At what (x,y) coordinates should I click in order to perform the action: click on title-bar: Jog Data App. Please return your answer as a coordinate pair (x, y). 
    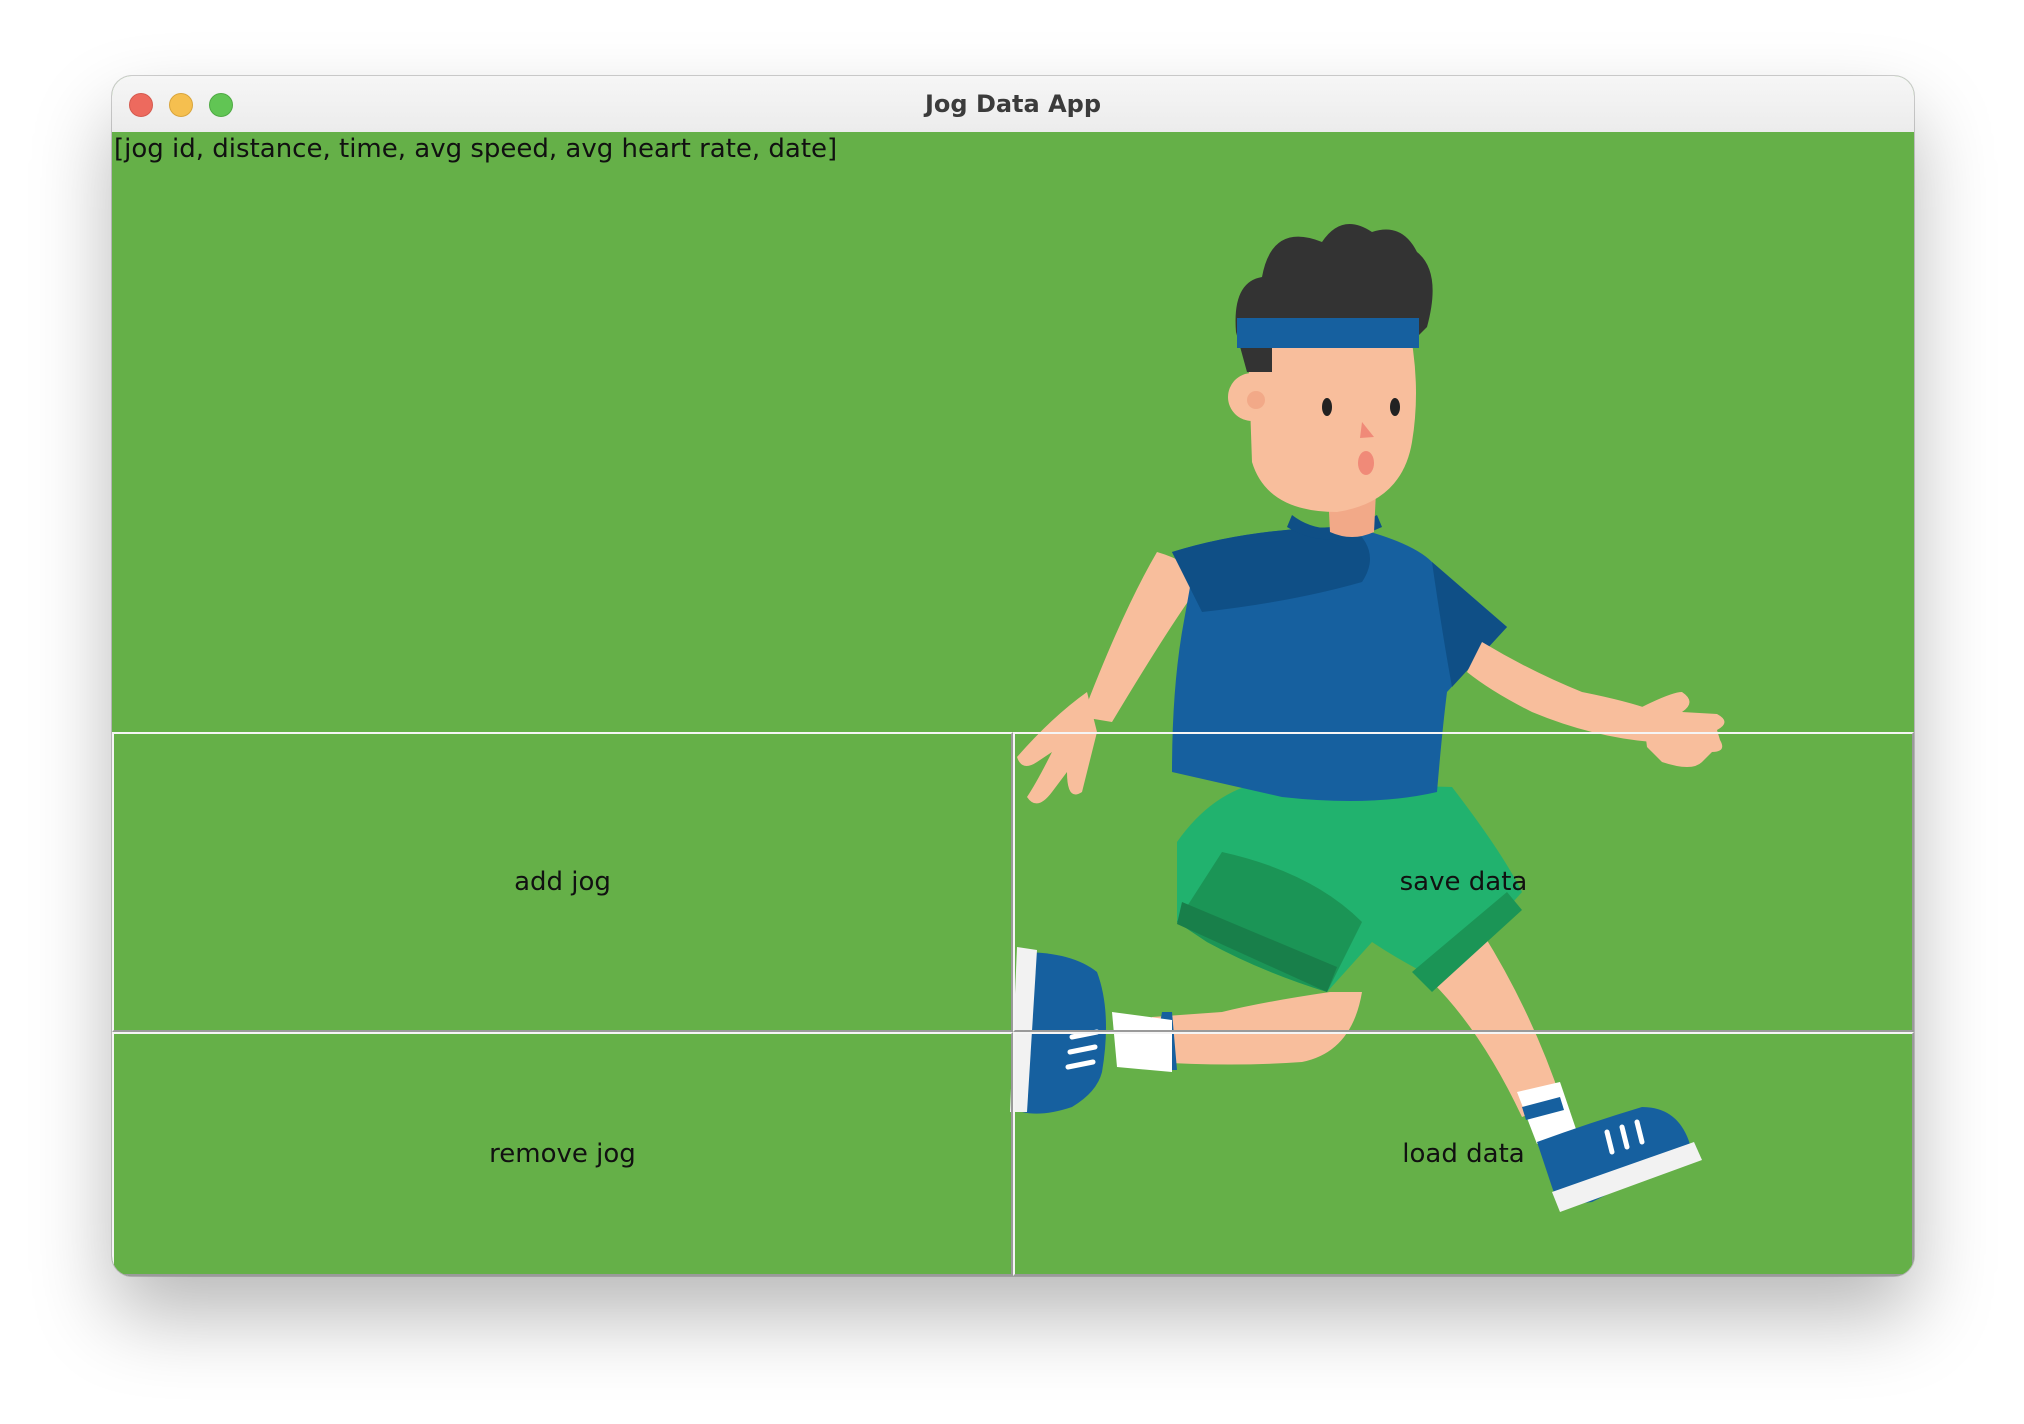
    Looking at the image, I should click on (1013, 104).